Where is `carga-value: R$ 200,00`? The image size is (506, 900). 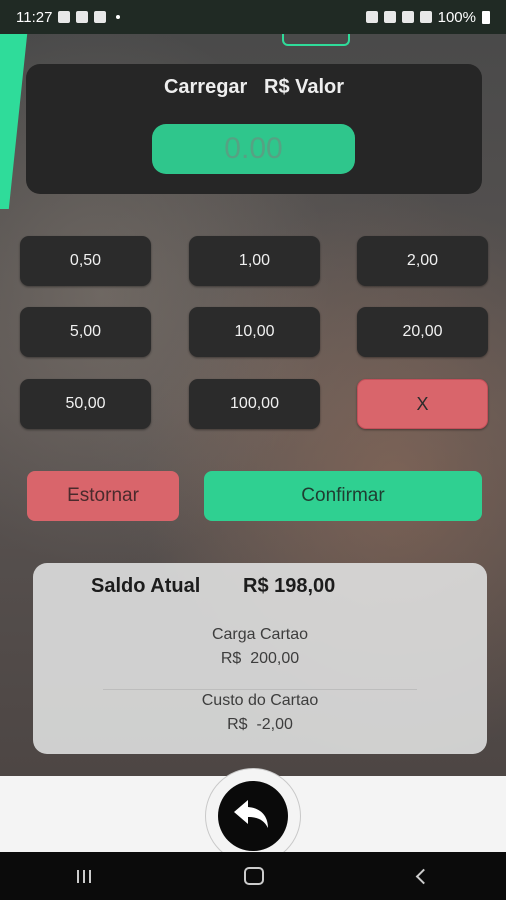 carga-value: R$ 200,00 is located at coordinates (260, 658).